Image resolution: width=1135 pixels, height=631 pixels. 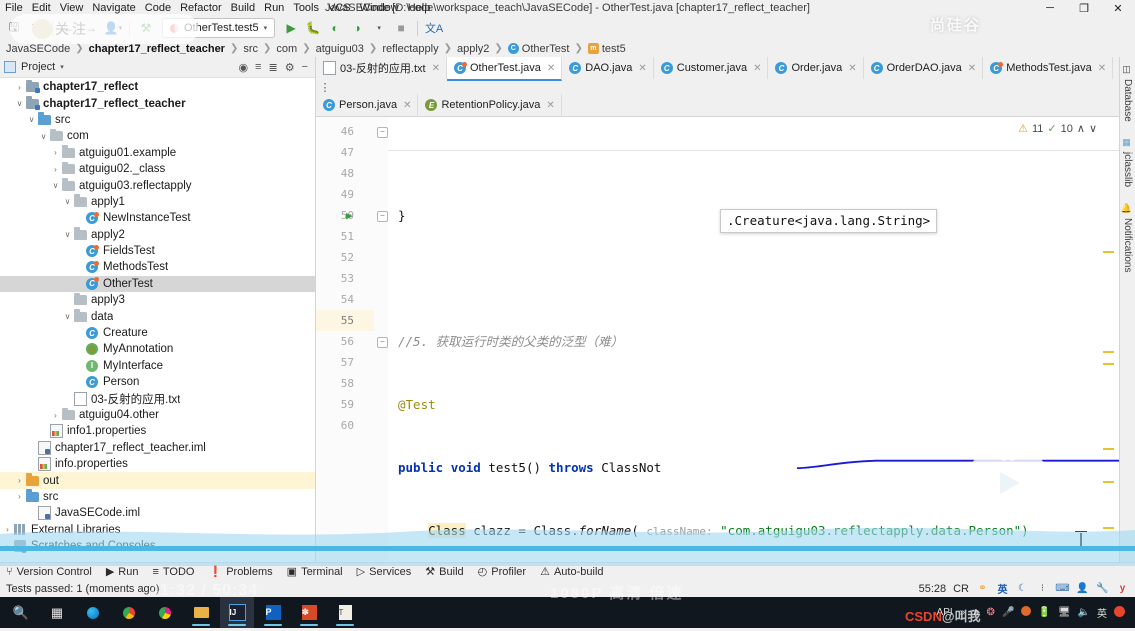 What do you see at coordinates (345, 425) in the screenshot?
I see `line-number-60: 60` at bounding box center [345, 425].